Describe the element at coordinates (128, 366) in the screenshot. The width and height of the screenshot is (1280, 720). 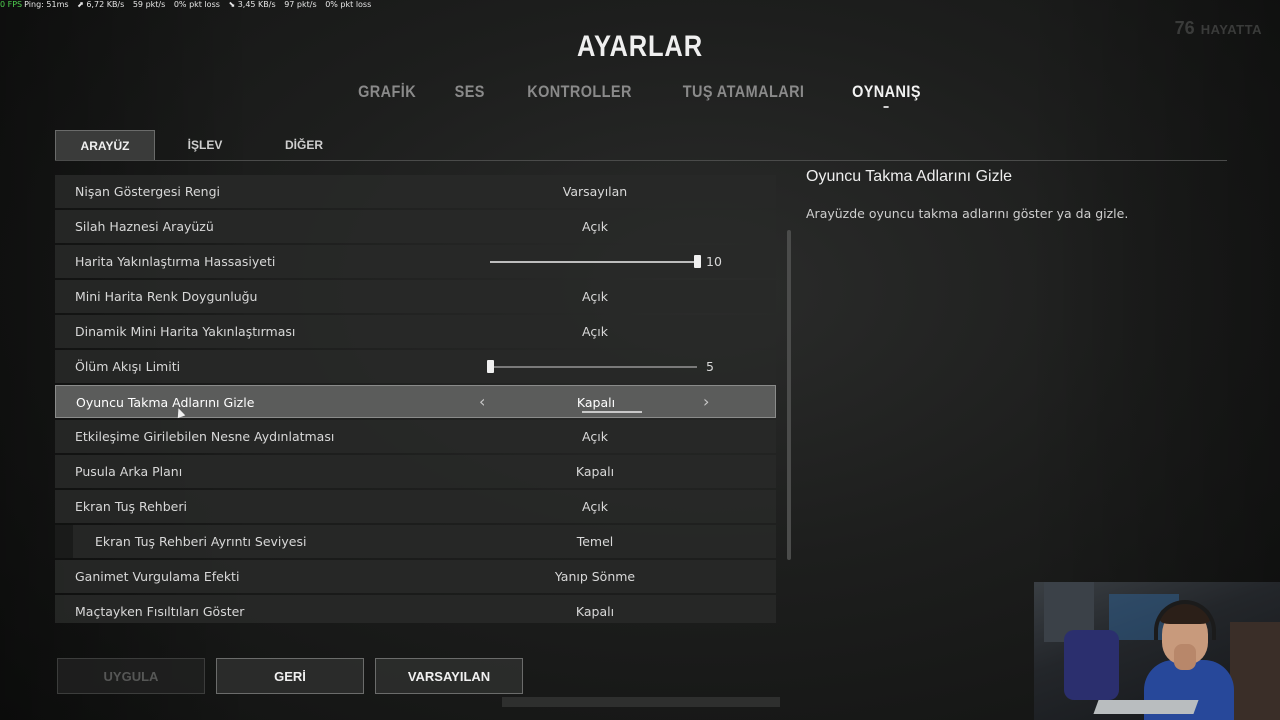
I see `setting-label: Ölüm Akışı Limiti` at that location.